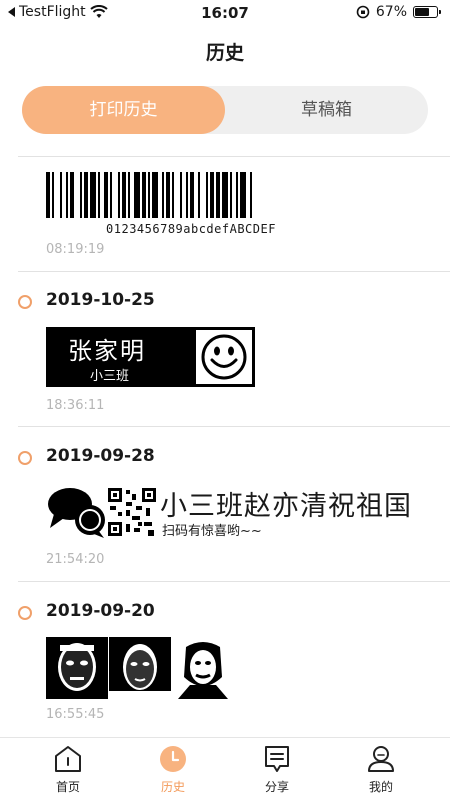 Image resolution: width=450 pixels, height=800 pixels. What do you see at coordinates (225, 220) in the screenshot?
I see `history-entry: 0123456789abcdefABCDEF 08:19:19` at bounding box center [225, 220].